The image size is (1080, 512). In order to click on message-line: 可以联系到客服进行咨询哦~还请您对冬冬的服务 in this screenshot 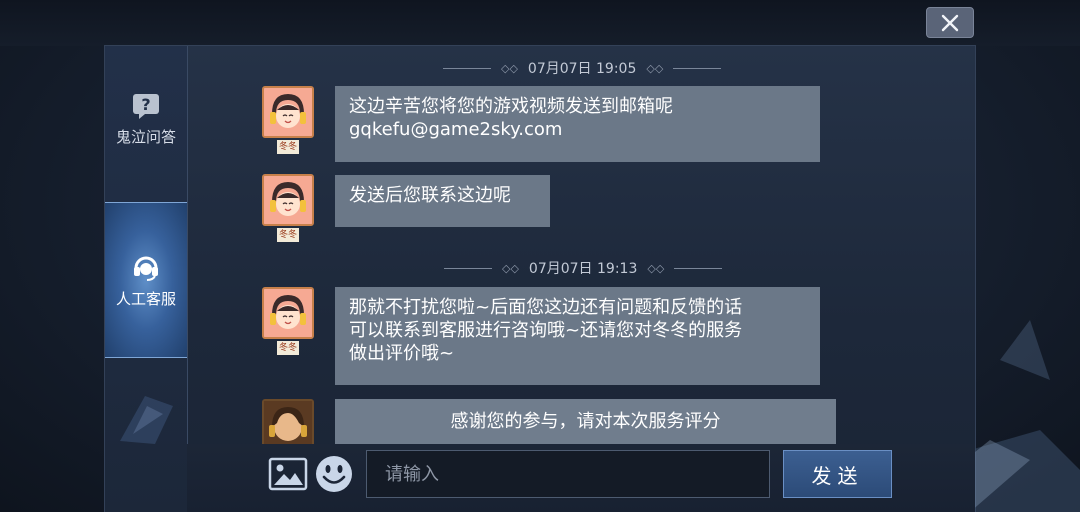, I will do `click(546, 330)`.